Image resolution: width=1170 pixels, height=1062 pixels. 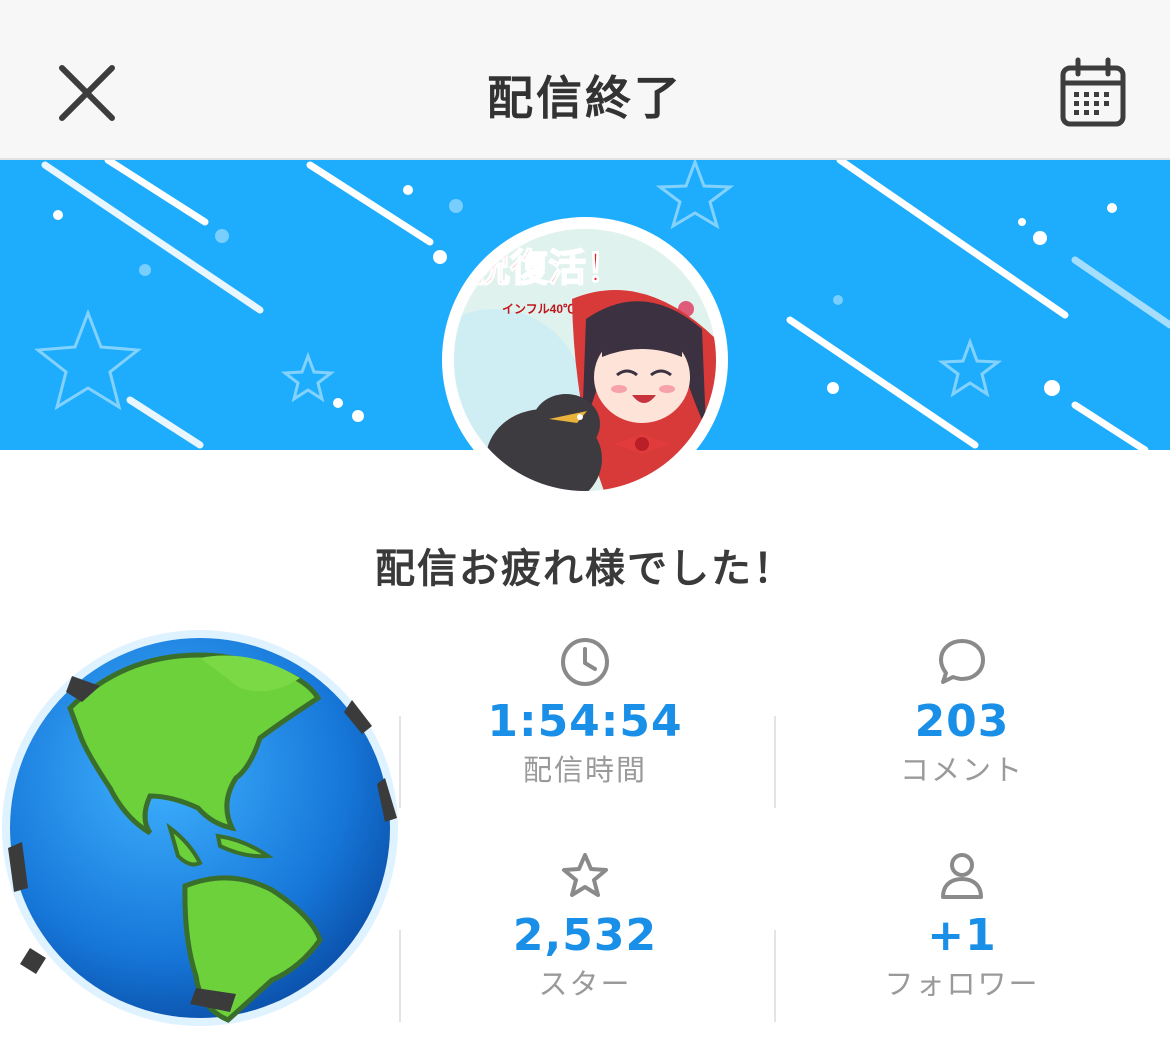 I want to click on stat-value: 2,532, so click(x=585, y=935).